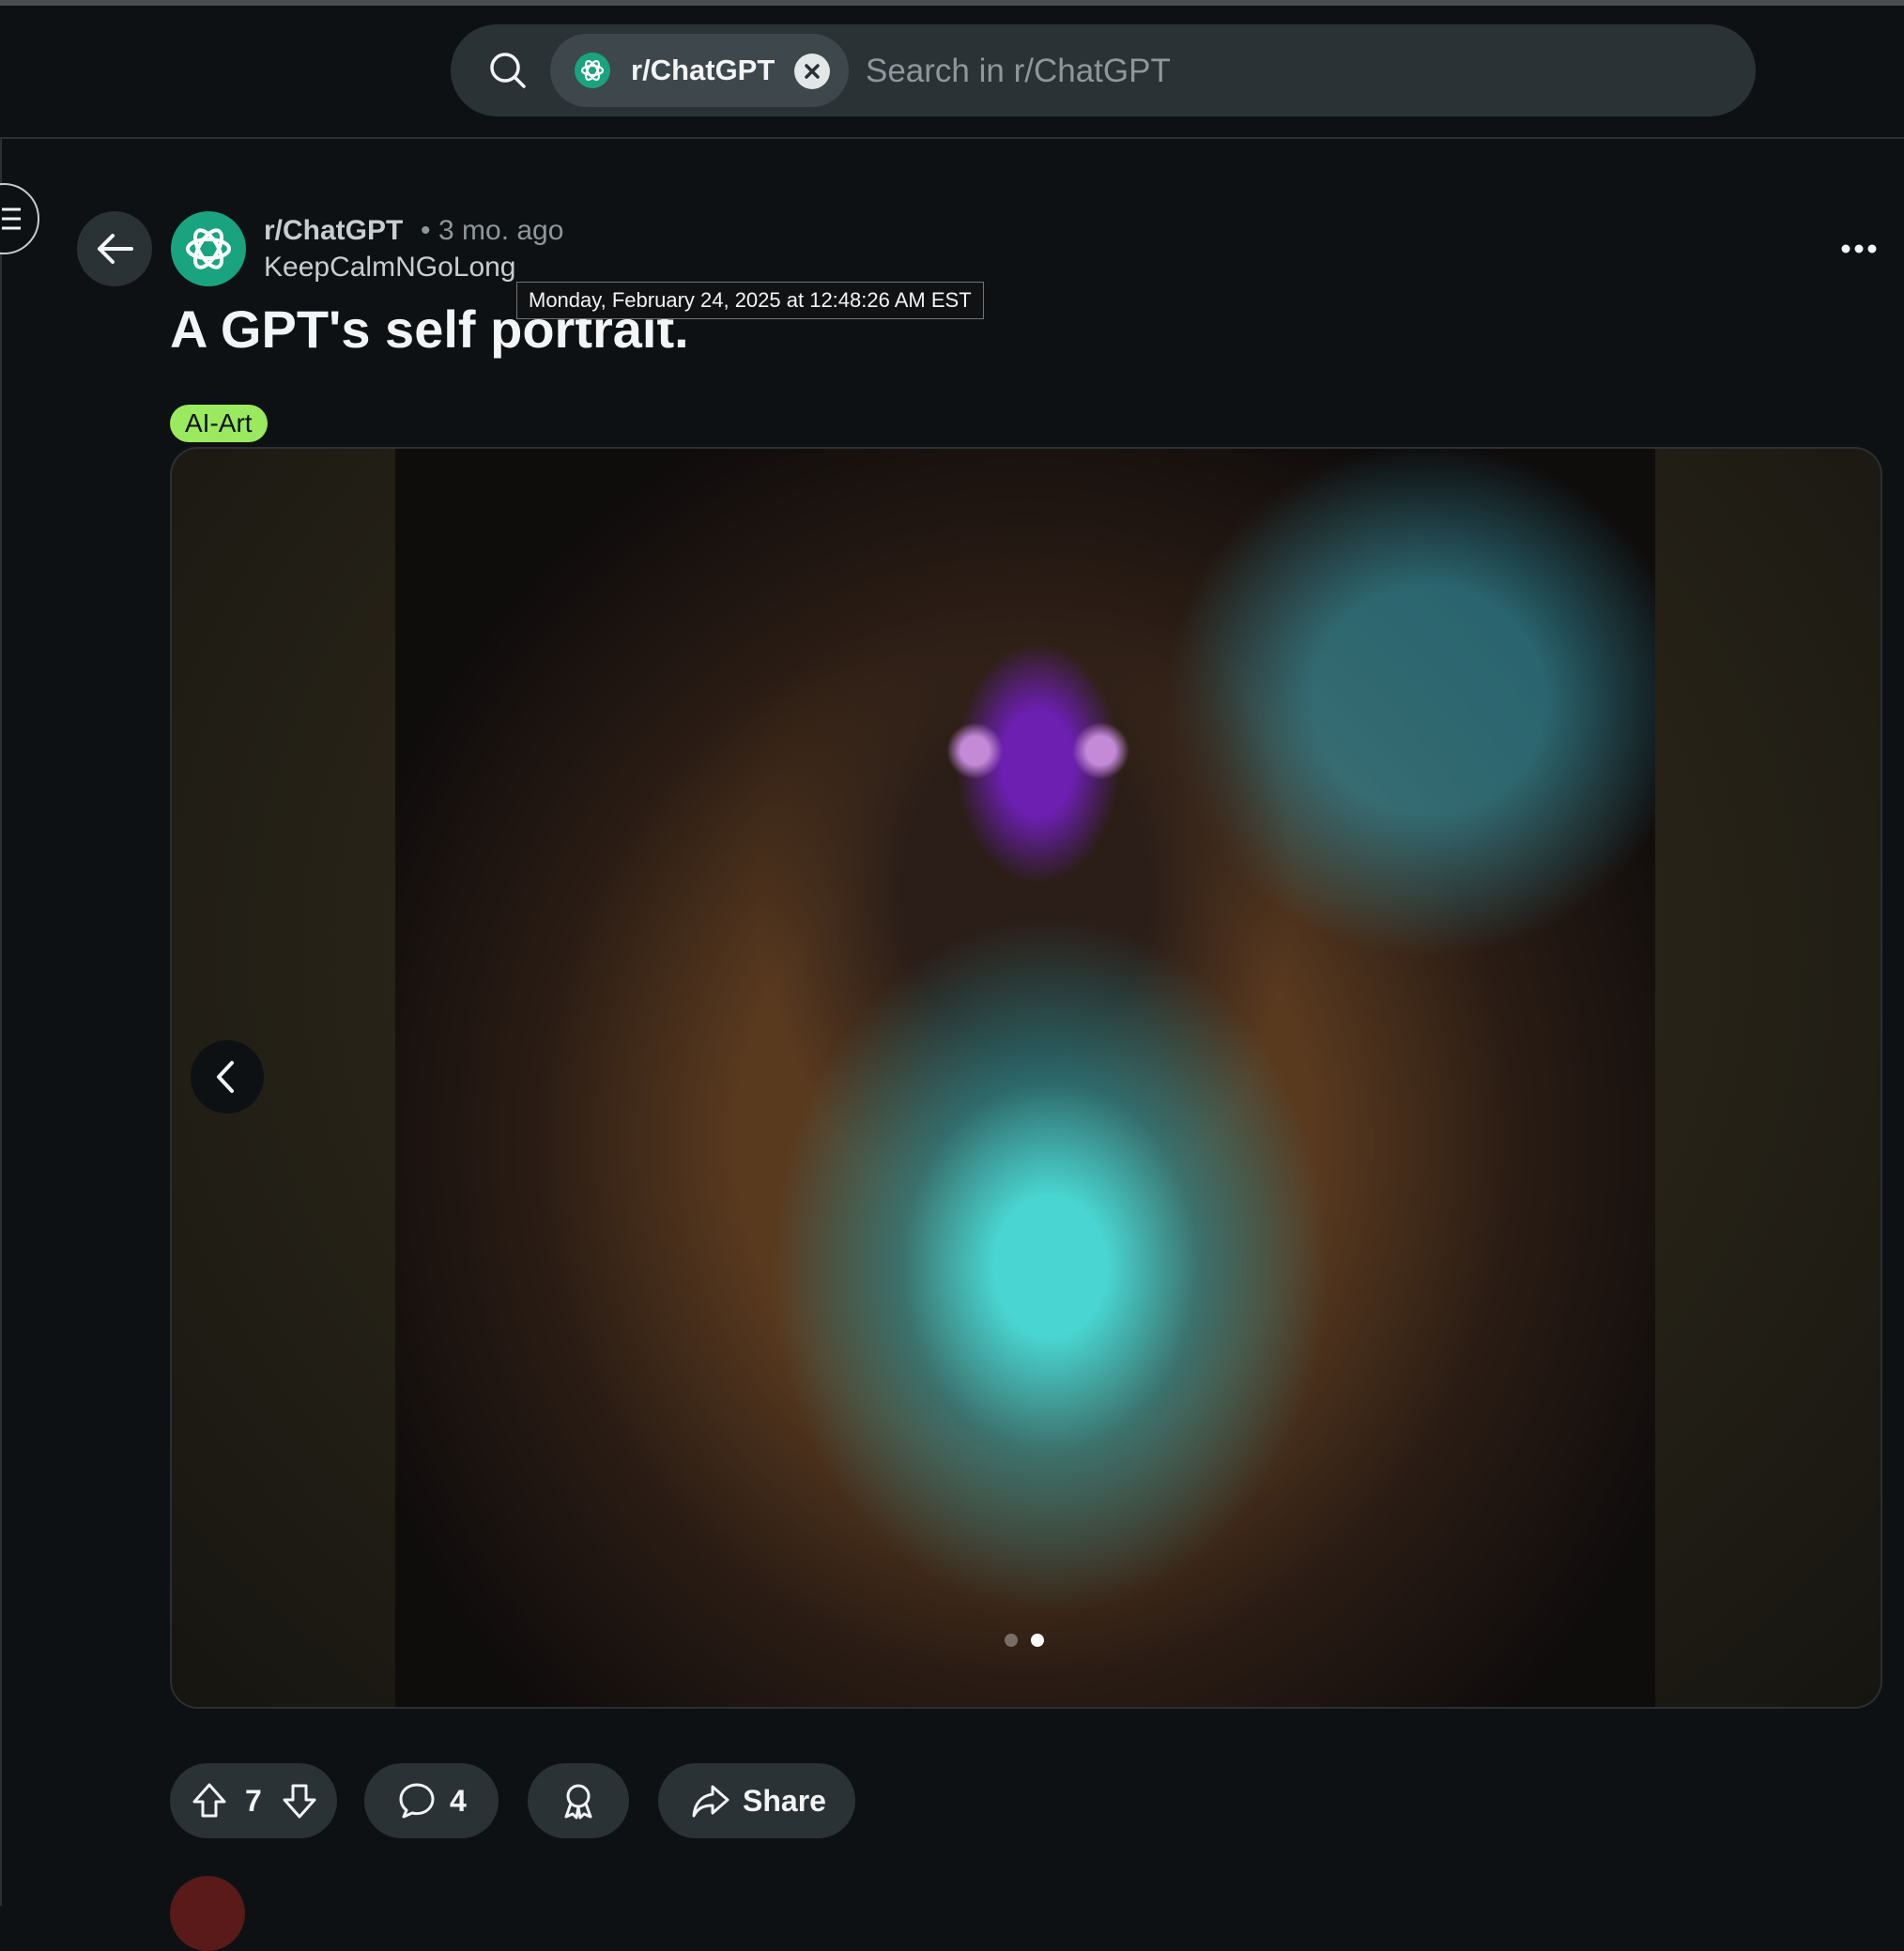 This screenshot has height=1951, width=1904. Describe the element at coordinates (784, 1801) in the screenshot. I see `share-label: Share` at that location.